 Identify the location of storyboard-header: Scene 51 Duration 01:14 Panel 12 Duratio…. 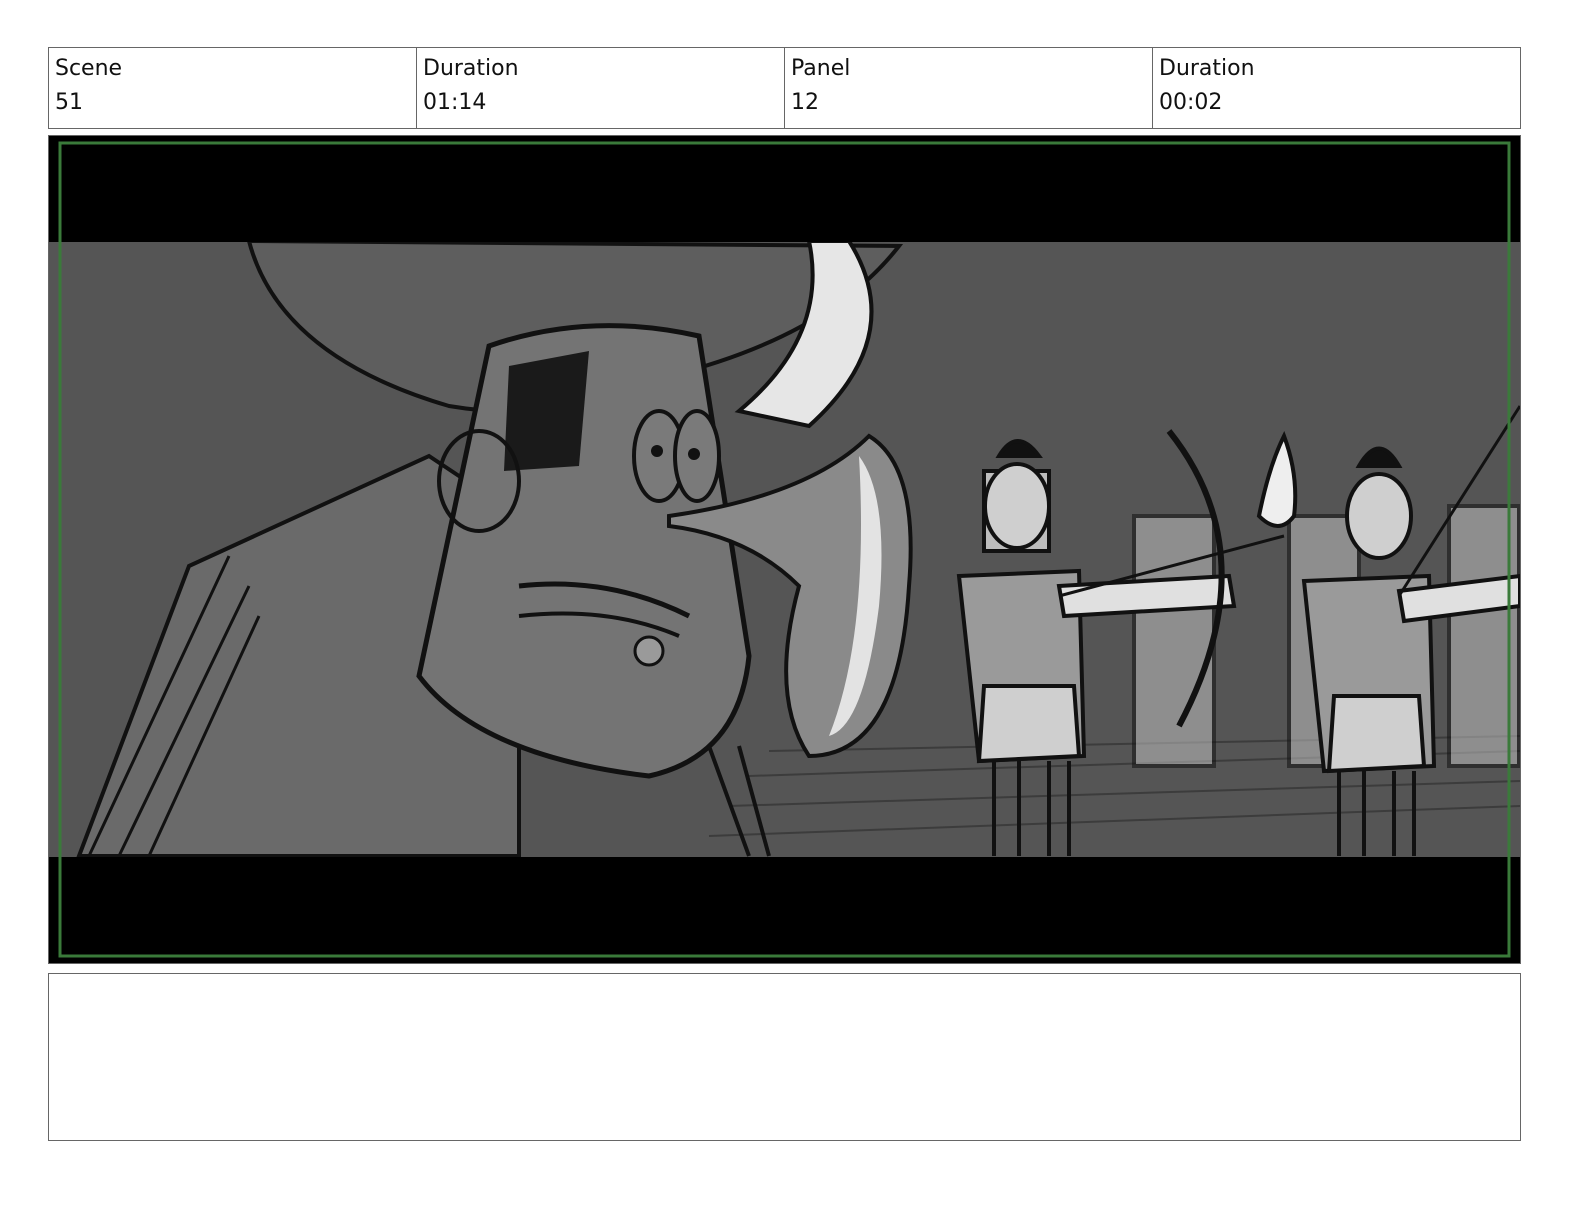
(784, 88).